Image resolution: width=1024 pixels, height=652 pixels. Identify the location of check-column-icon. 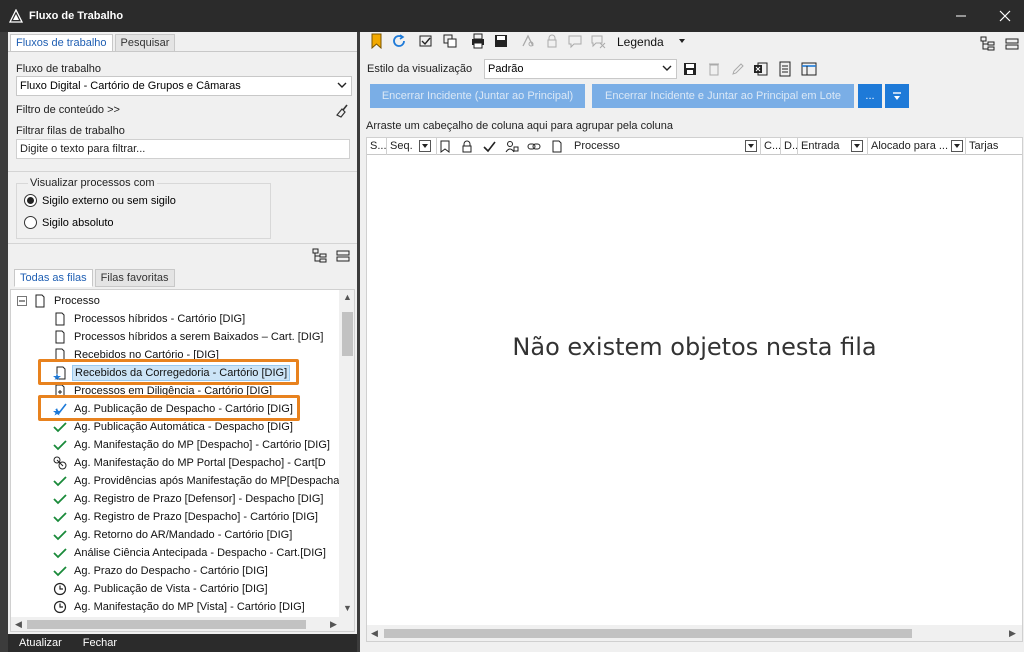
(489, 146).